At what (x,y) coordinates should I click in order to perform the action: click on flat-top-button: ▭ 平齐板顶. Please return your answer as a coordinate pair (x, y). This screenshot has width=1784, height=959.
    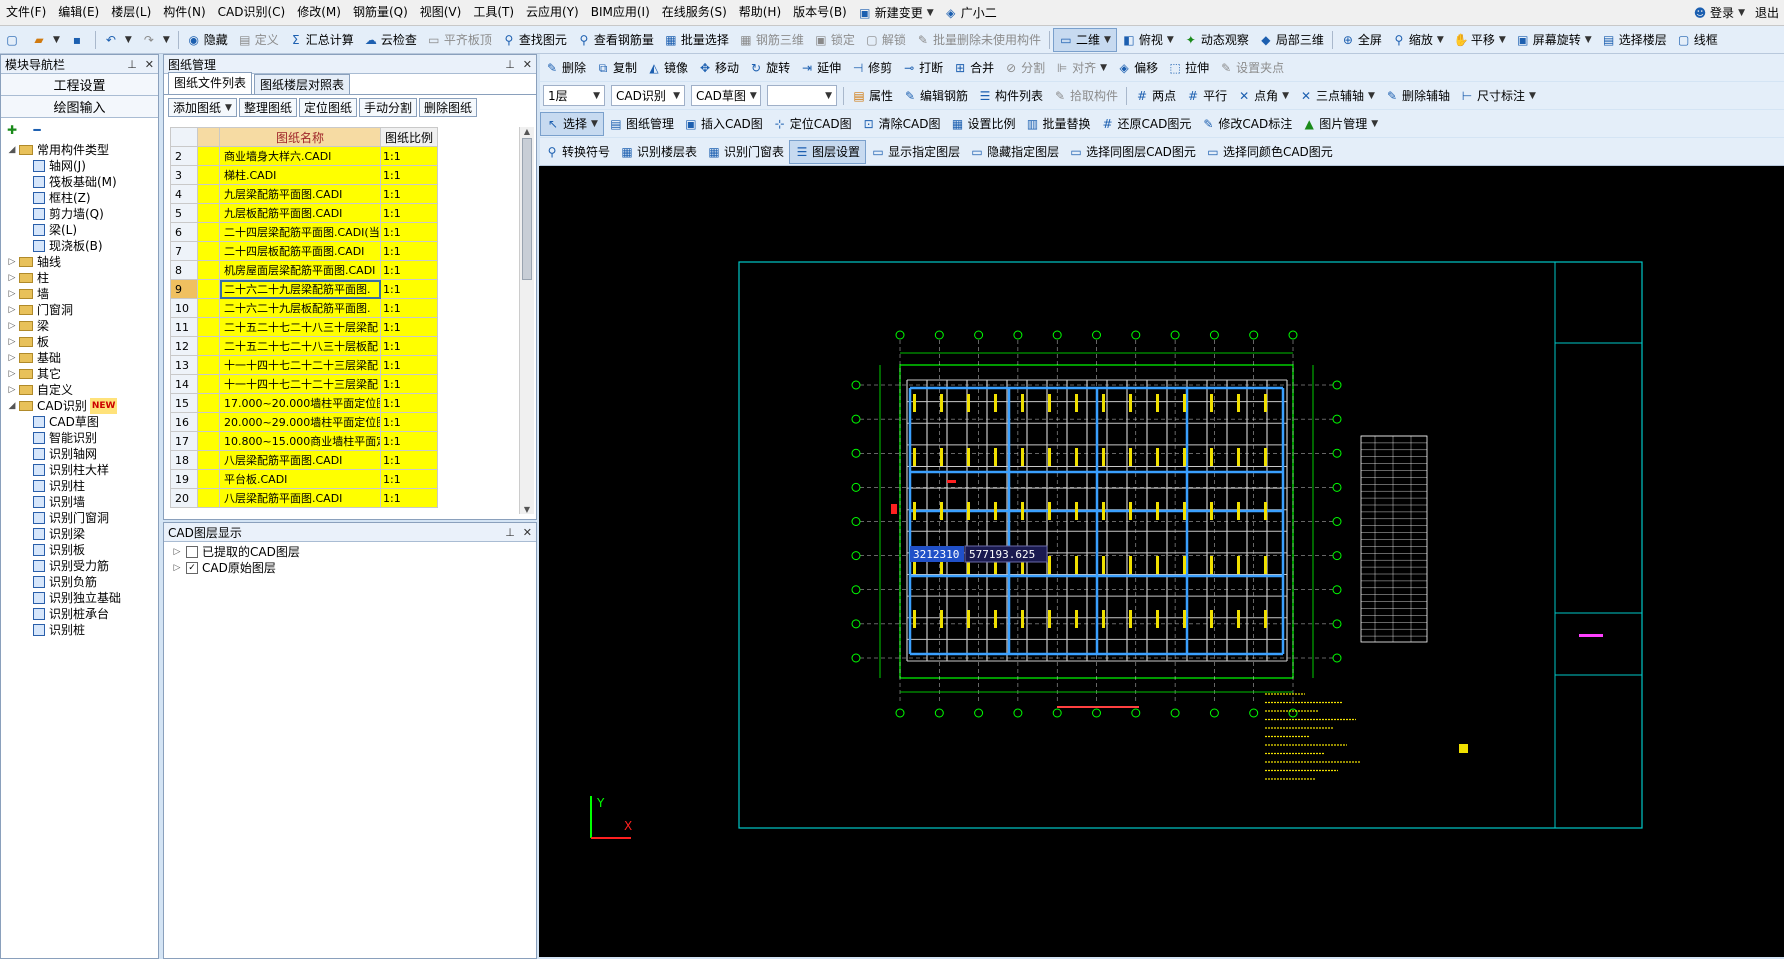
    Looking at the image, I should click on (459, 40).